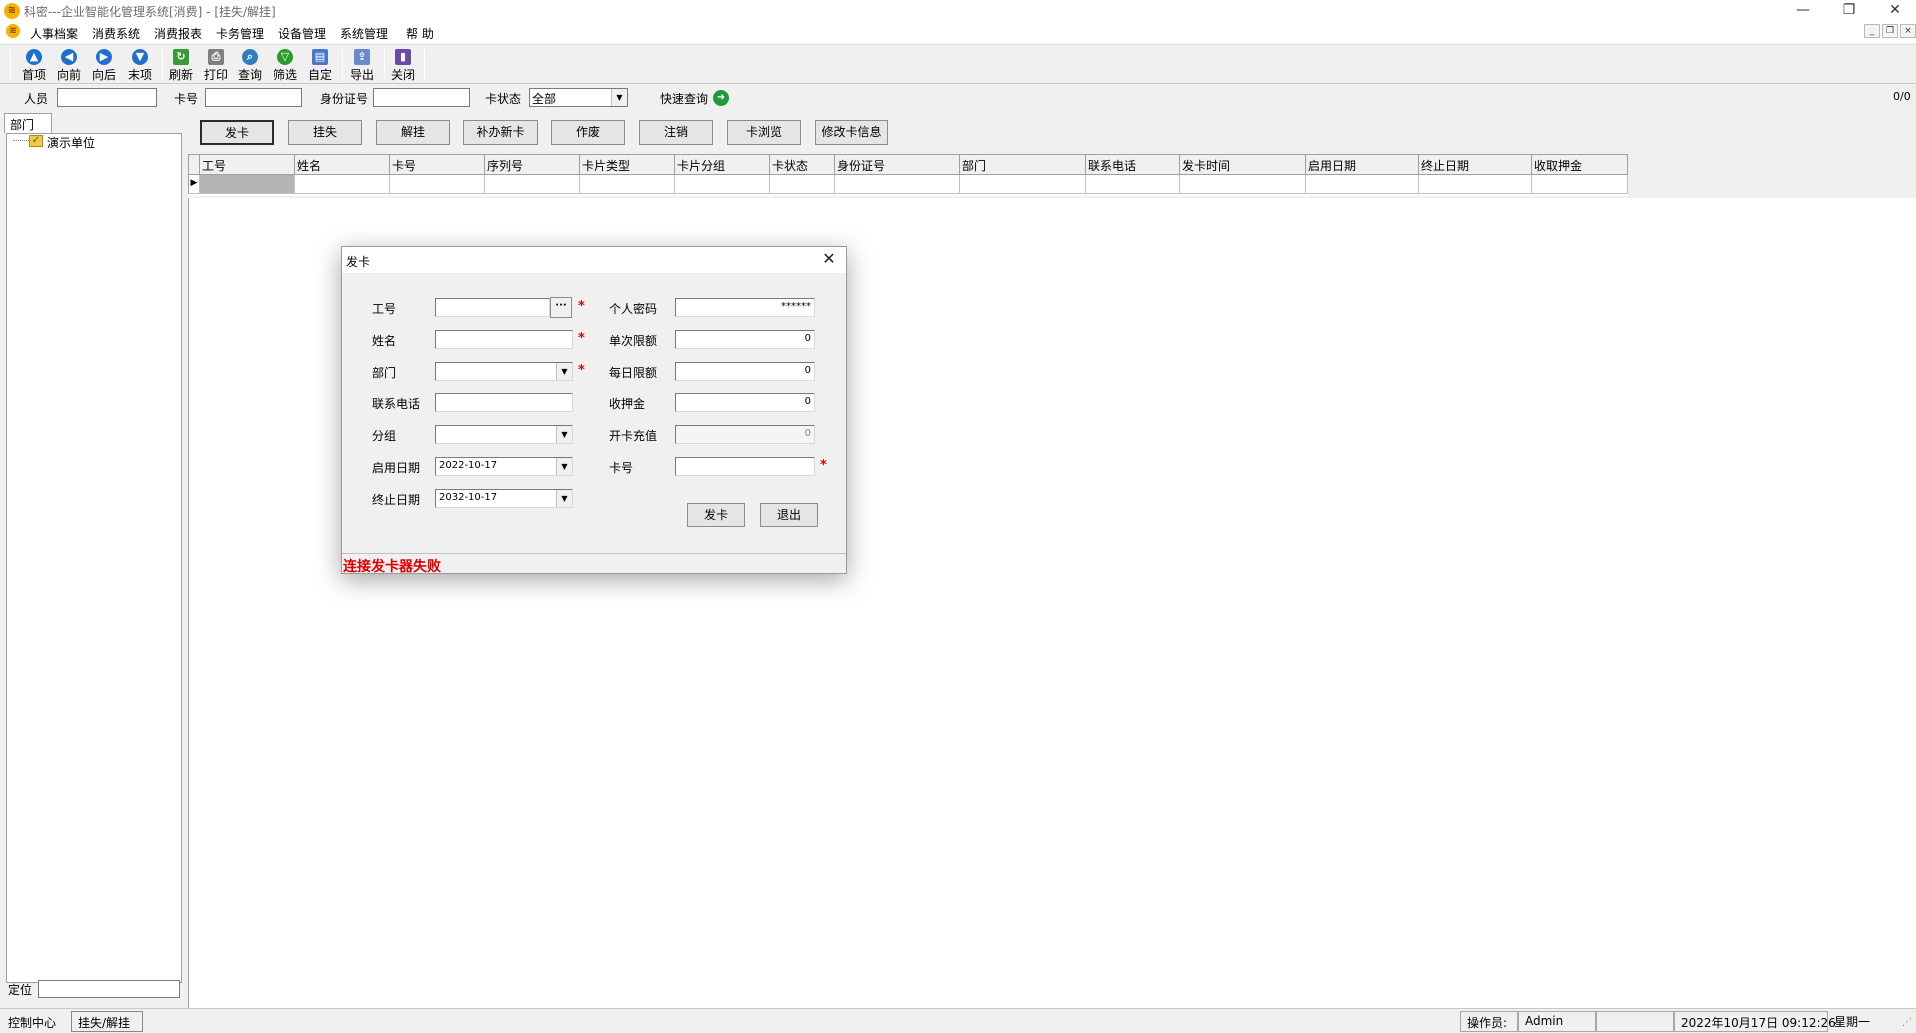 The height and width of the screenshot is (1033, 1916). Describe the element at coordinates (181, 65) in the screenshot. I see `refresh-button: ↻ 刷新` at that location.